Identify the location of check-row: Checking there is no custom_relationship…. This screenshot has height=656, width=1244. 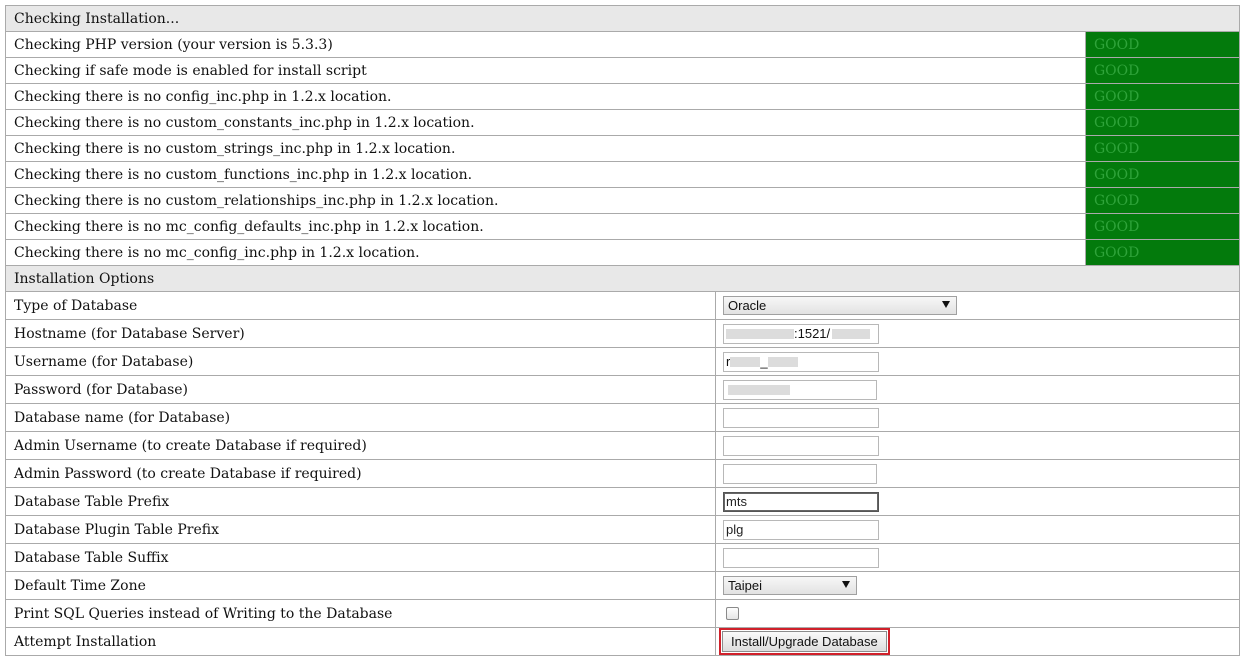
(622, 200).